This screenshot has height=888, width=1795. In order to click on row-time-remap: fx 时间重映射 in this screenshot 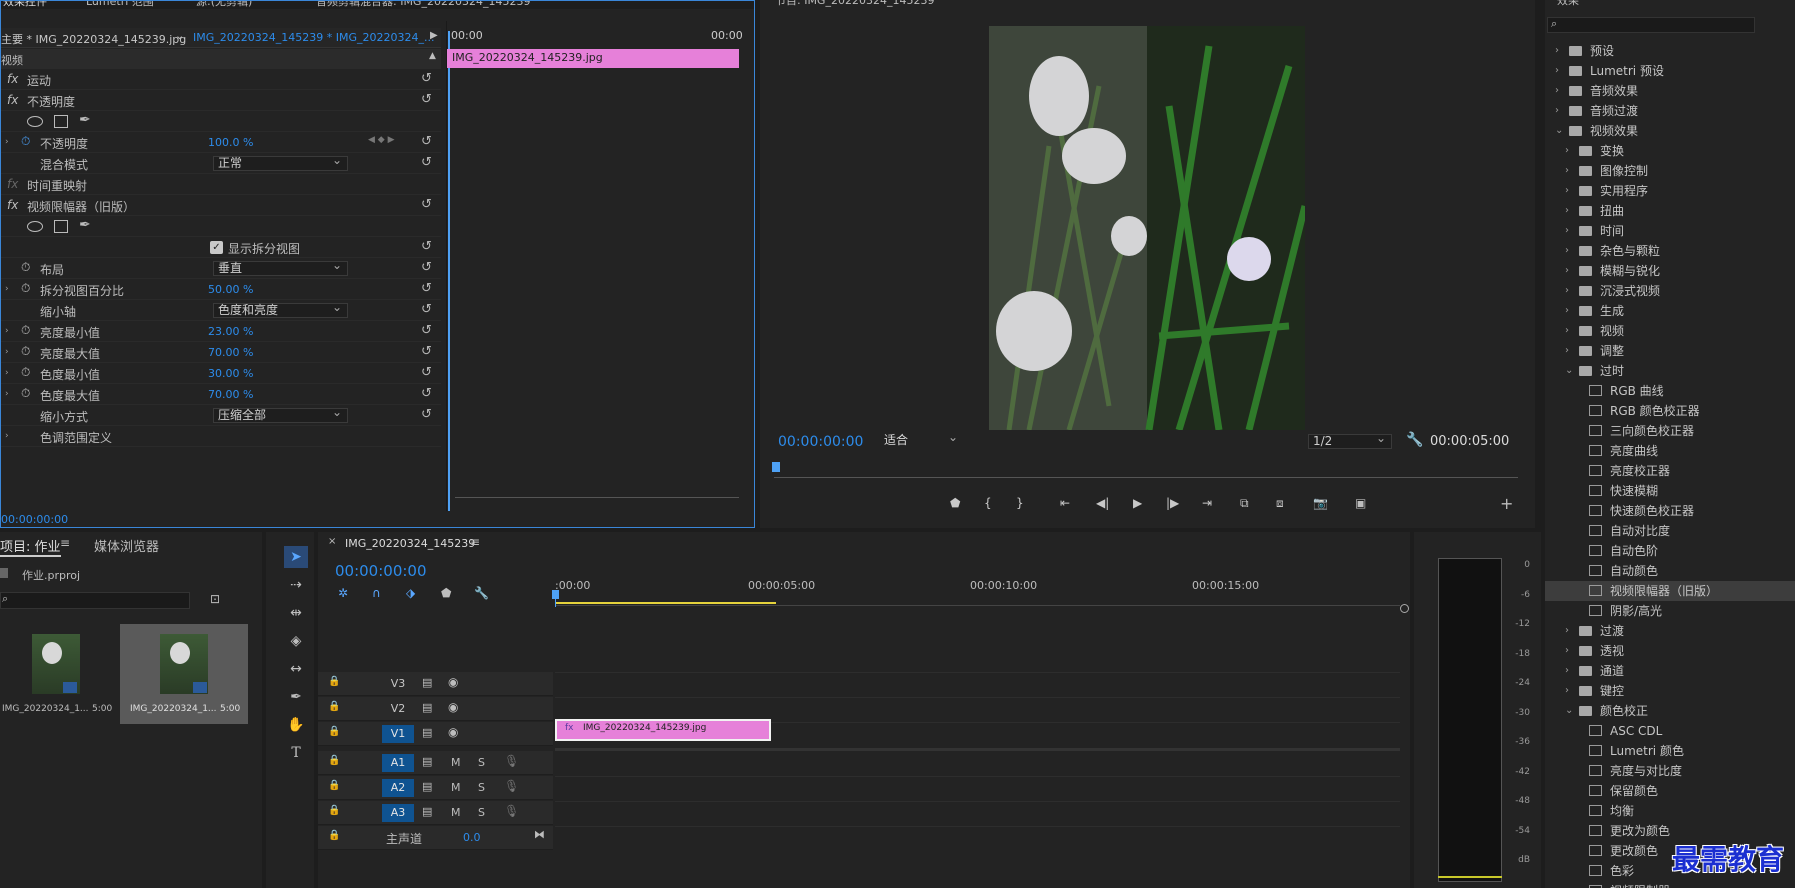, I will do `click(221, 184)`.